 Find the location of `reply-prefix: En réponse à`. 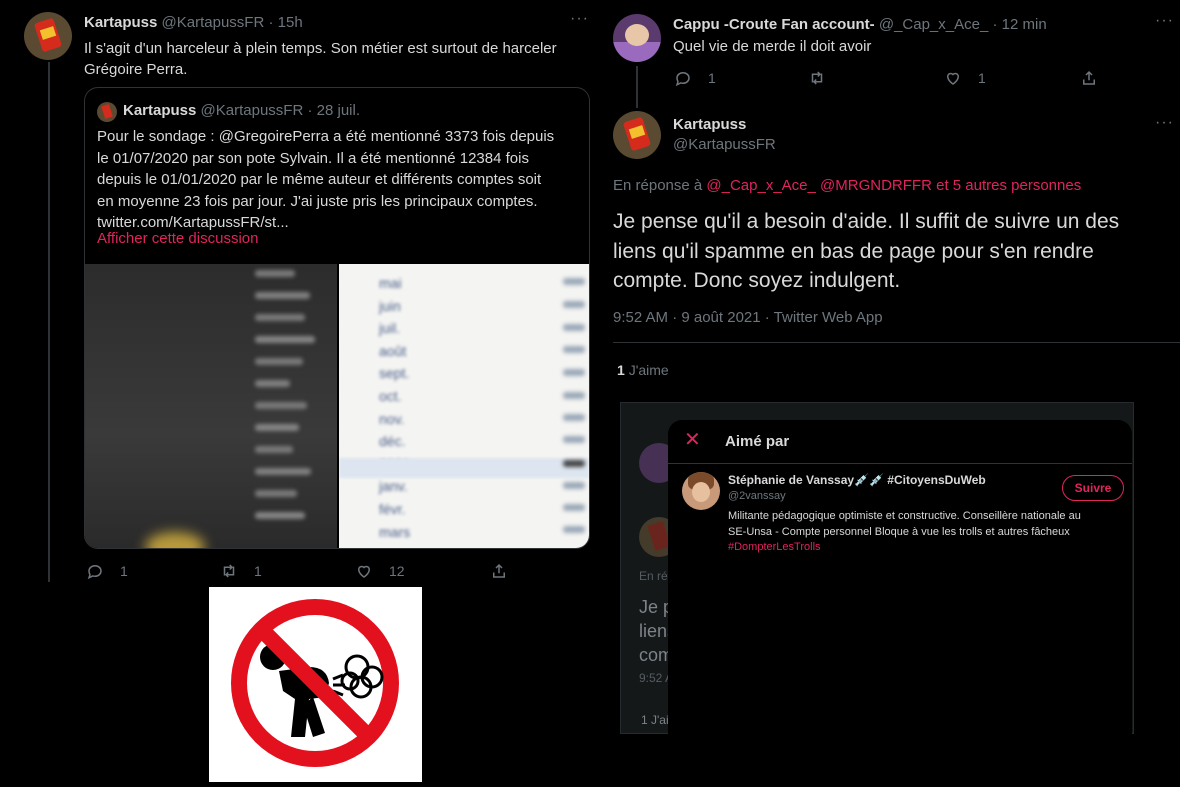

reply-prefix: En réponse à is located at coordinates (658, 185).